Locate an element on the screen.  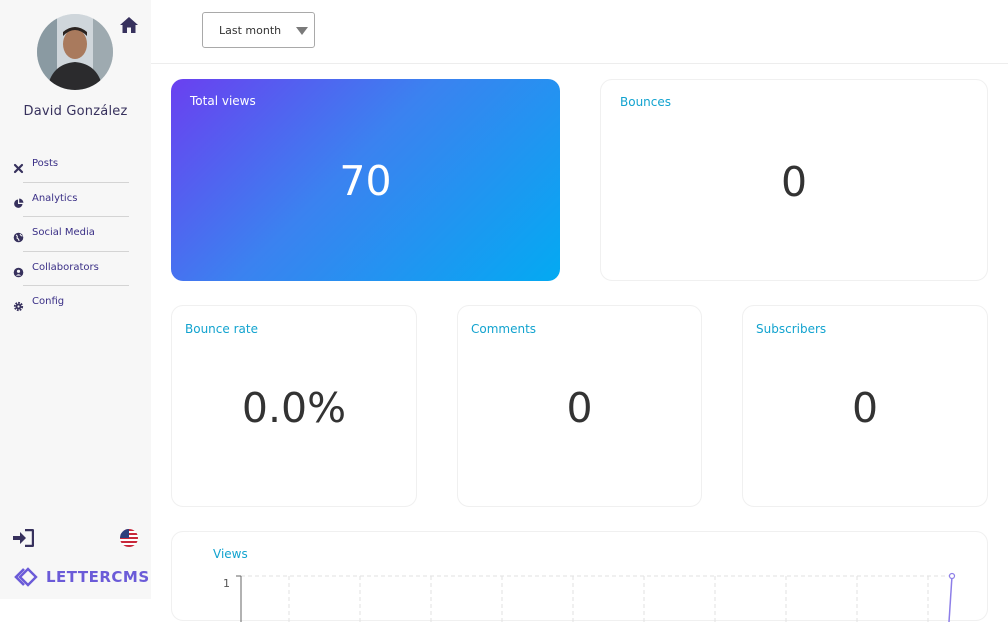
close-icon is located at coordinates (18, 166).